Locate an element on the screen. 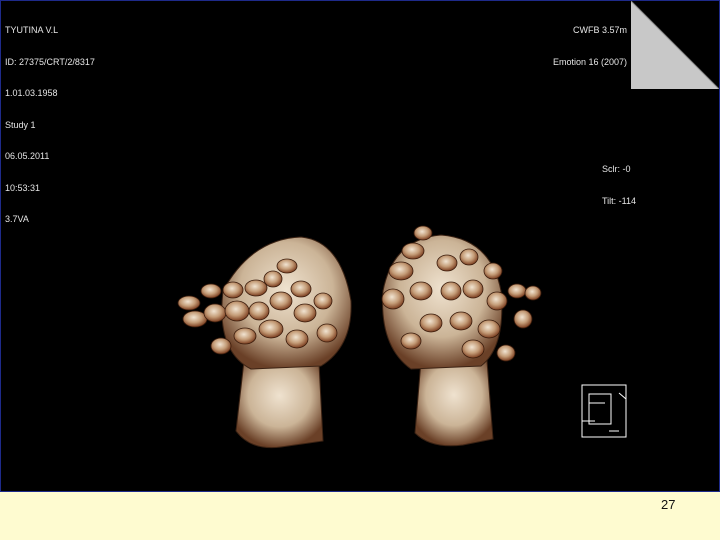 This screenshot has height=540, width=720. right-hand-render is located at coordinates (461, 336).